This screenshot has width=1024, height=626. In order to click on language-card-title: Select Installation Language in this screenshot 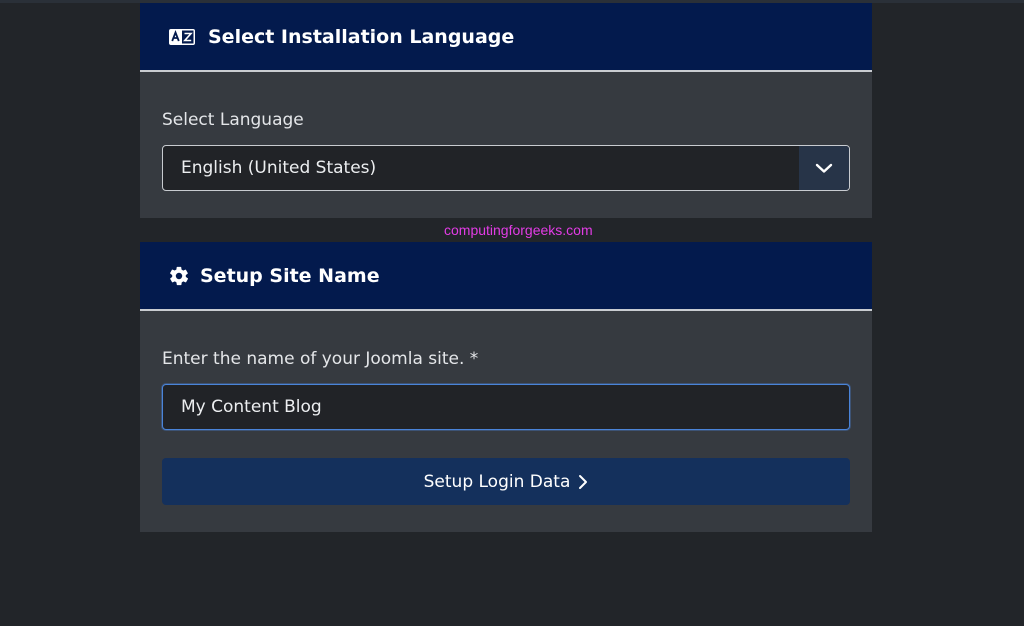, I will do `click(361, 36)`.